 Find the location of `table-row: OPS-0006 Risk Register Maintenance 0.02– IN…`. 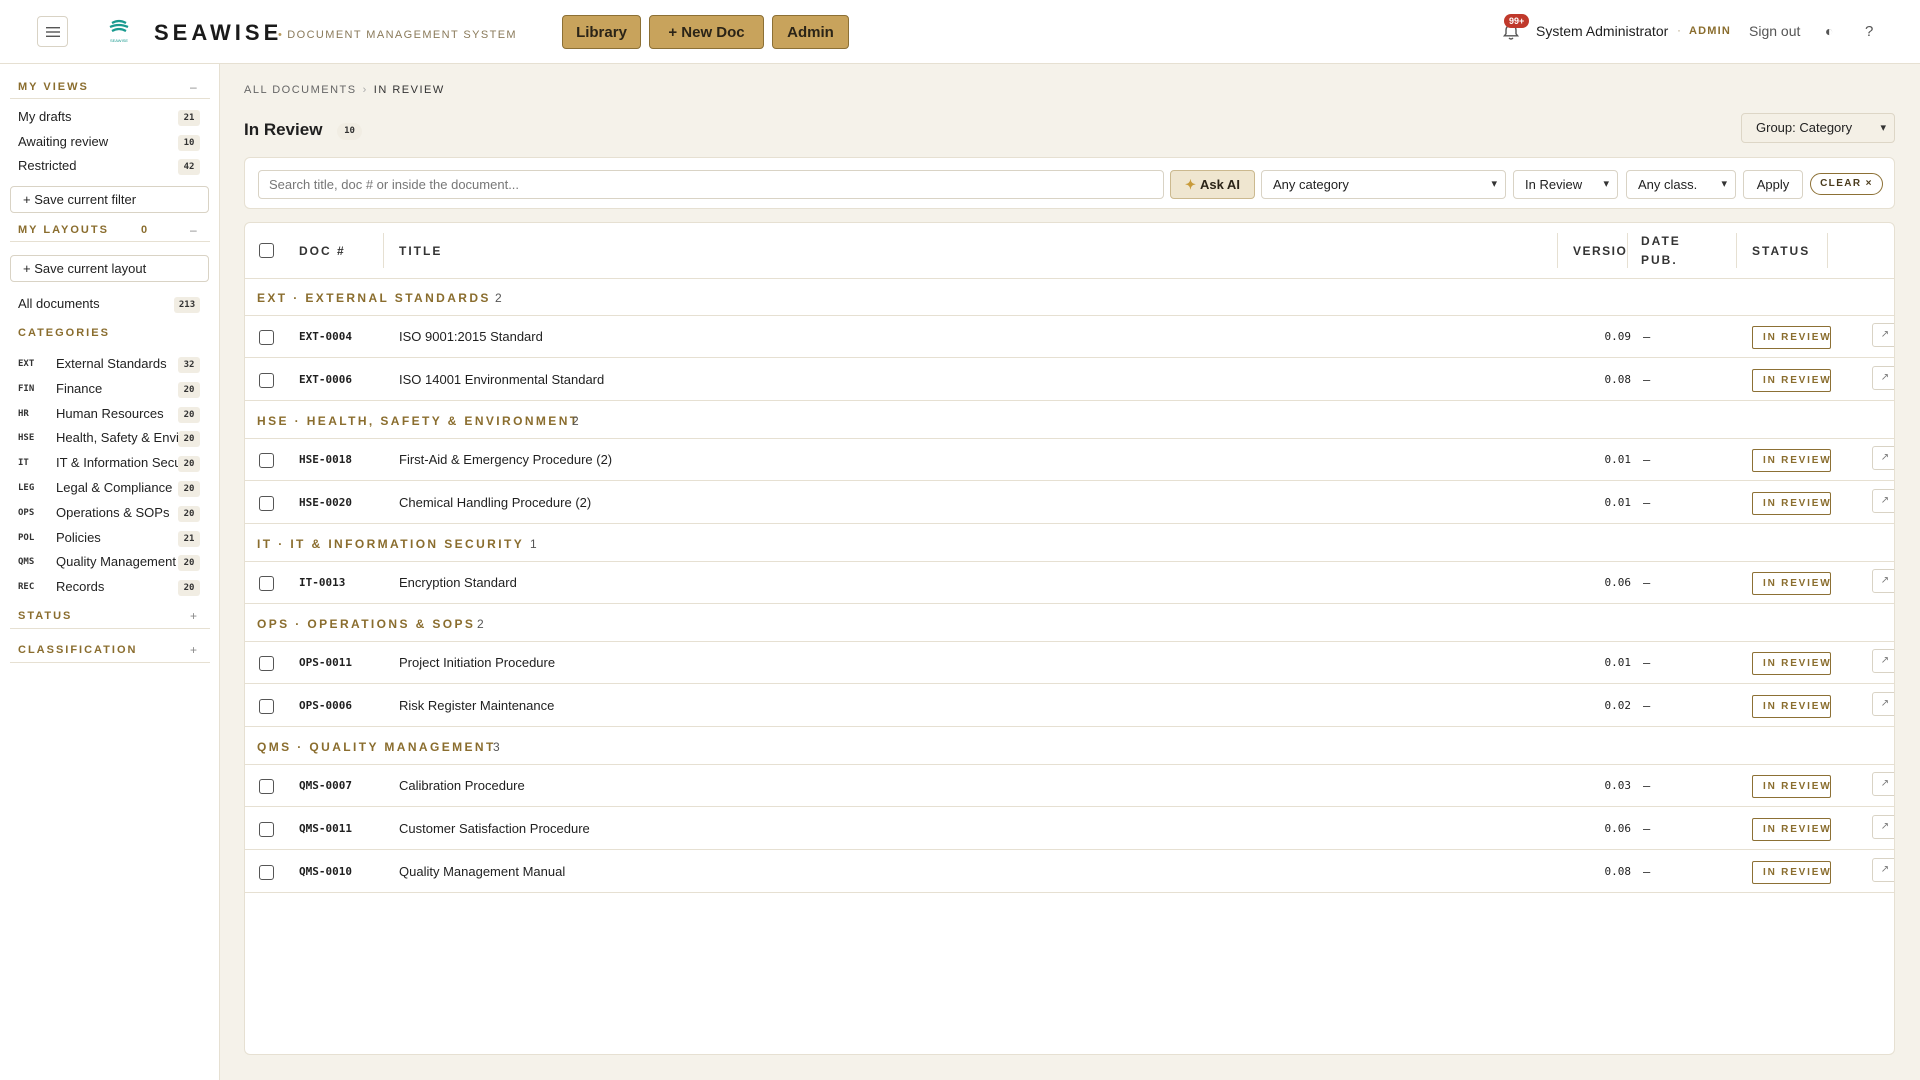

table-row: OPS-0006 Risk Register Maintenance 0.02– IN… is located at coordinates (1069, 706).